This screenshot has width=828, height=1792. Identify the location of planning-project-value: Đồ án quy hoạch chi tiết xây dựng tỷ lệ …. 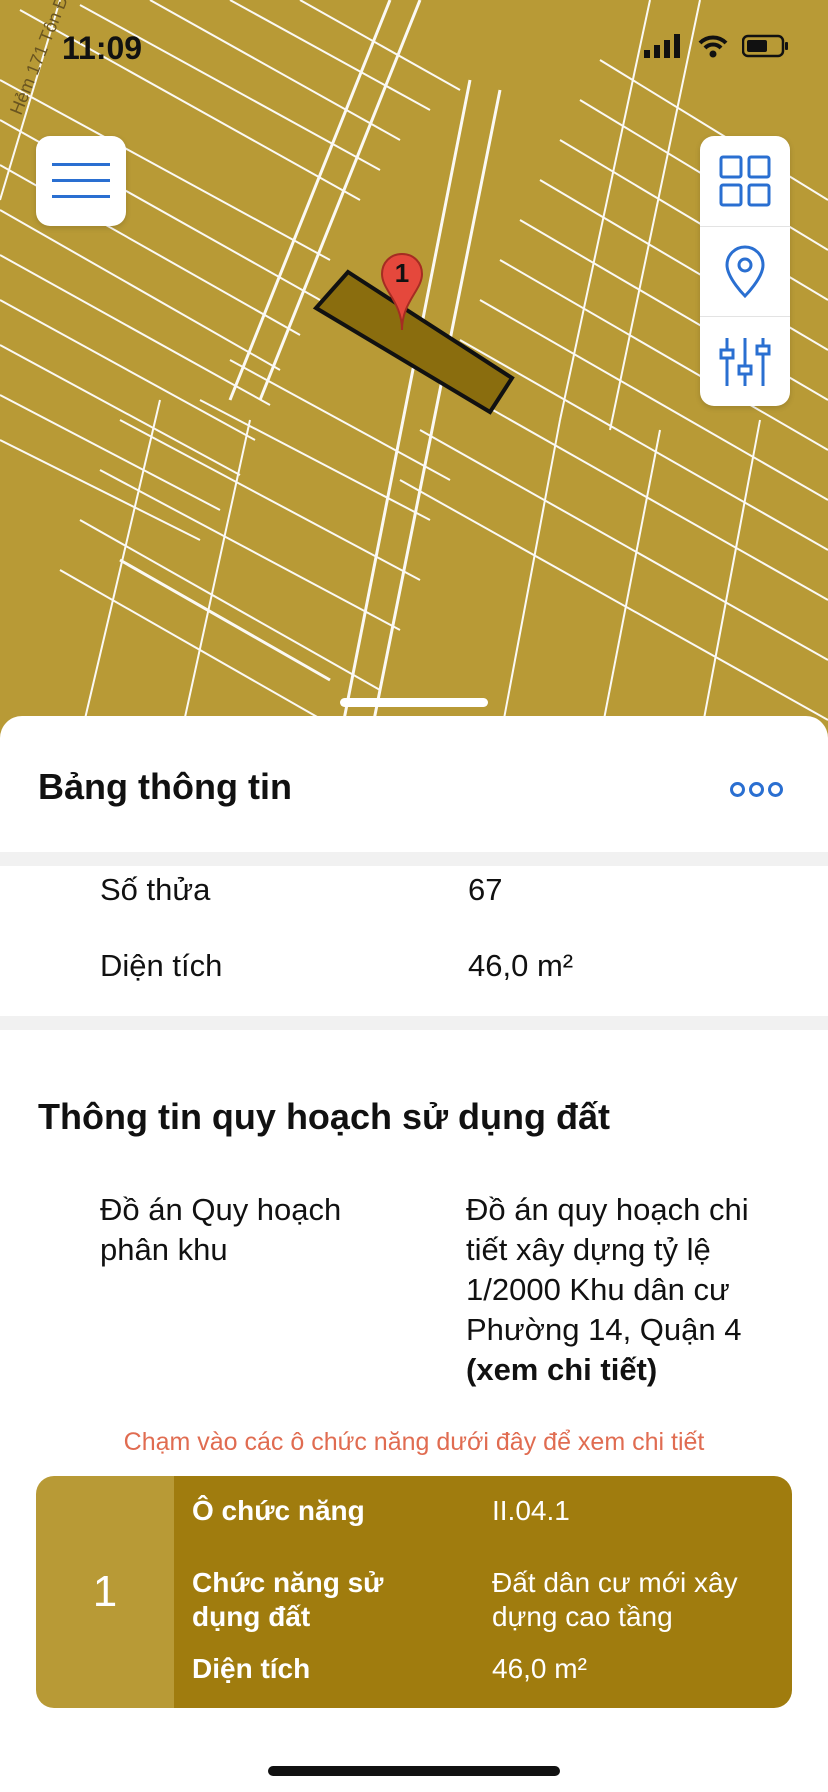
(631, 1290).